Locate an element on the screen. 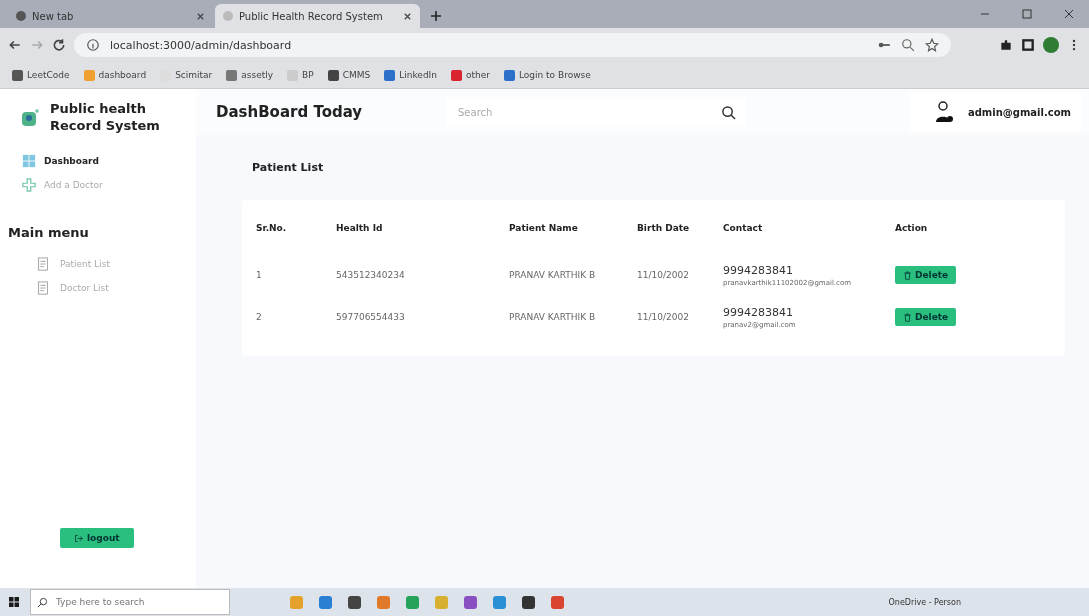 The image size is (1089, 616). sidebar-icon is located at coordinates (1028, 45).